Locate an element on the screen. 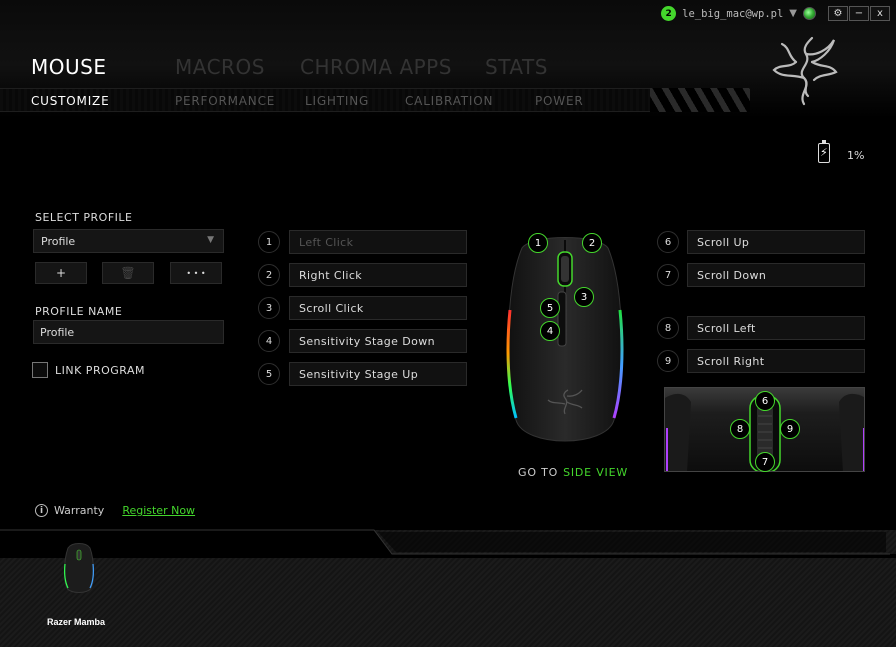  button-number-9: 9 is located at coordinates (668, 361).